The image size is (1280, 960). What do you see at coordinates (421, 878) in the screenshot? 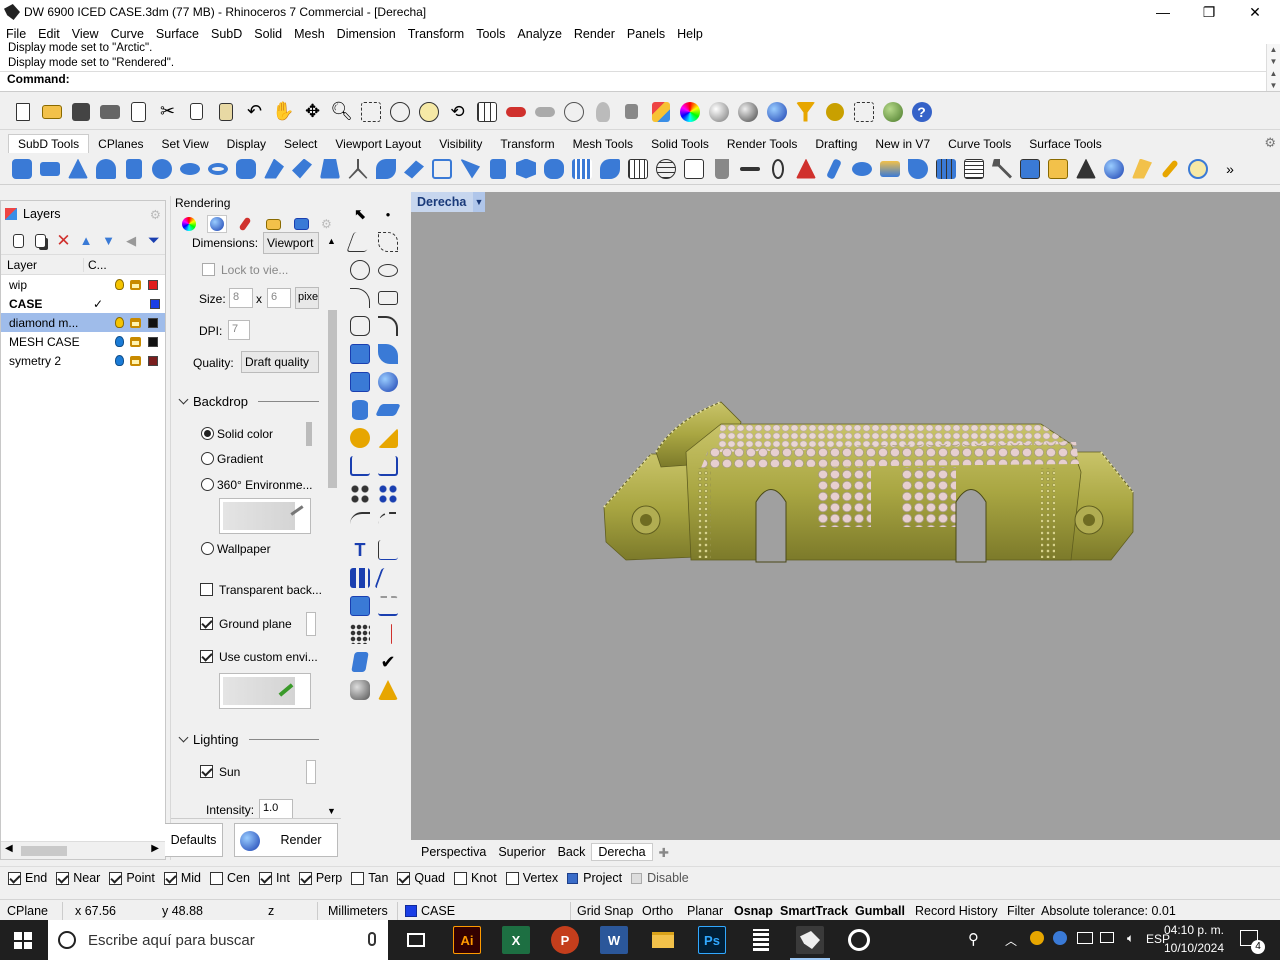
I see `osnap-quad: Quad` at bounding box center [421, 878].